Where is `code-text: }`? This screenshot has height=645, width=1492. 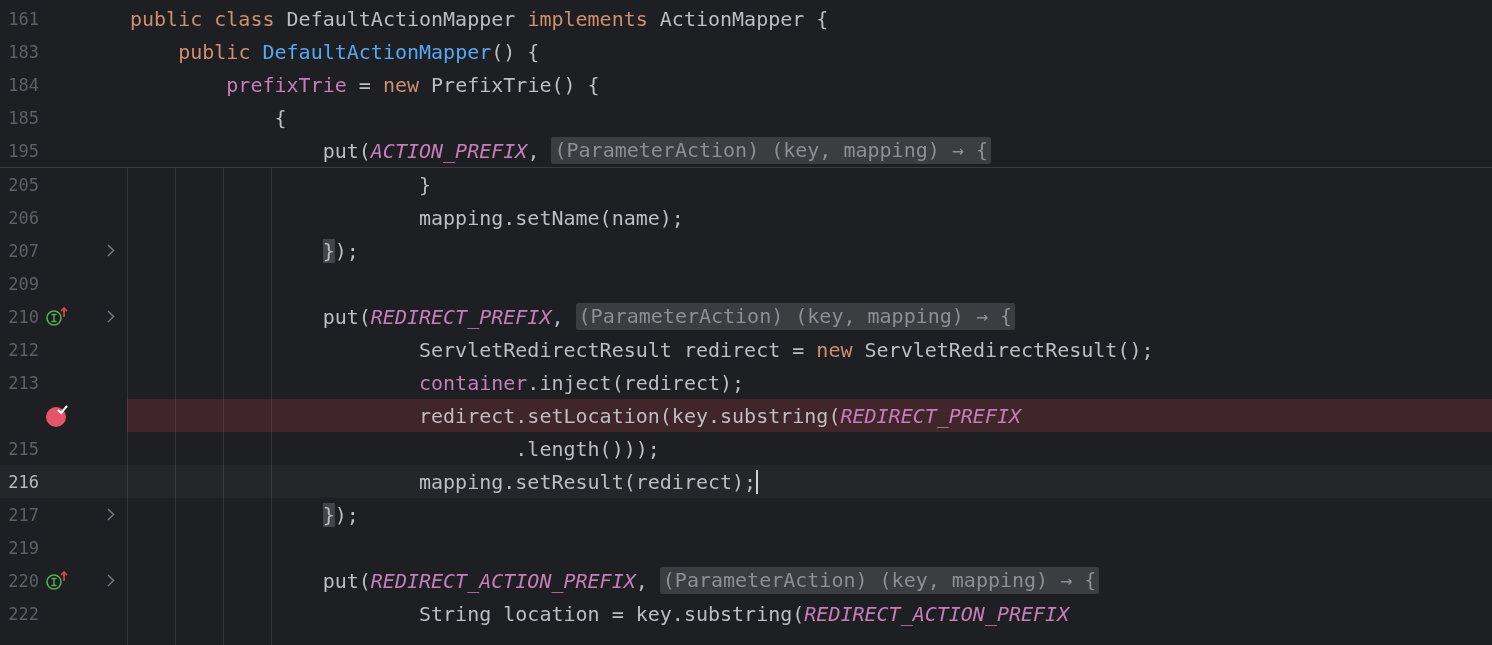 code-text: } is located at coordinates (425, 184).